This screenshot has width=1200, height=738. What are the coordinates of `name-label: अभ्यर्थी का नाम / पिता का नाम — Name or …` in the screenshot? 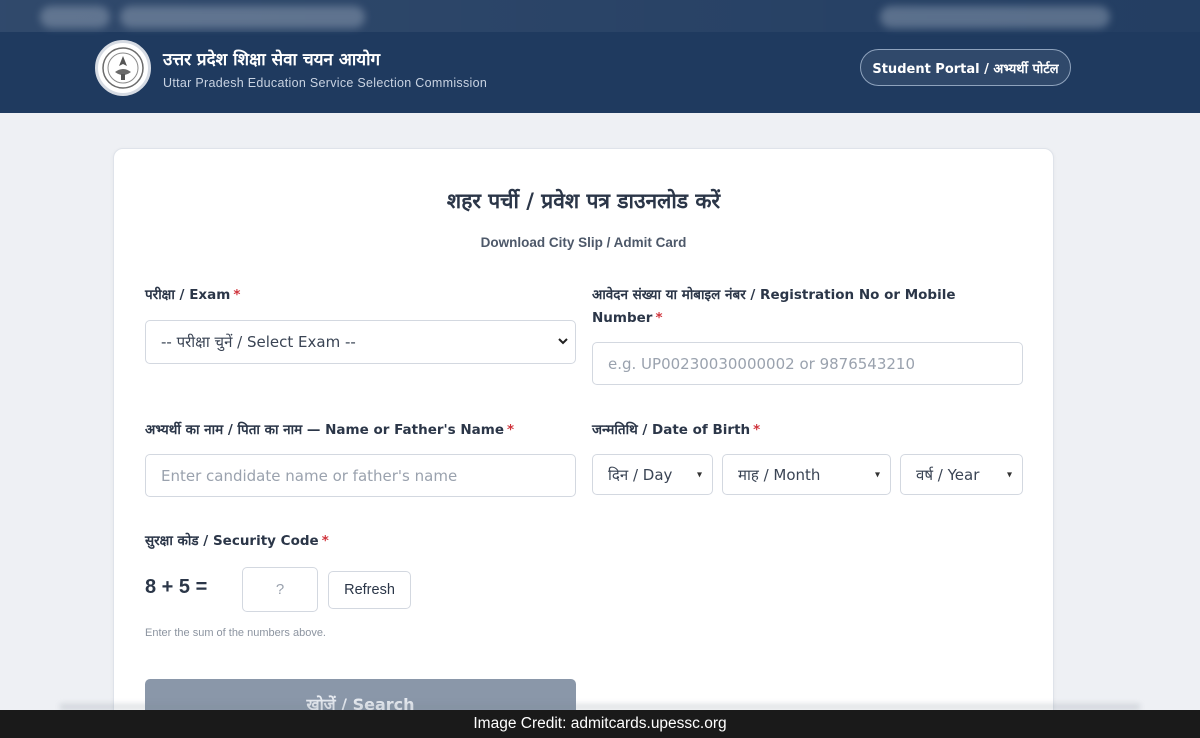 It's located at (330, 430).